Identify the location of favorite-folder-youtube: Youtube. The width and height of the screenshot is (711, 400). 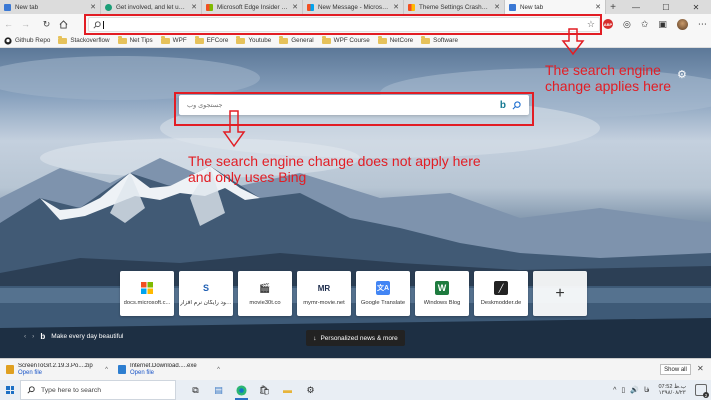
(253, 40).